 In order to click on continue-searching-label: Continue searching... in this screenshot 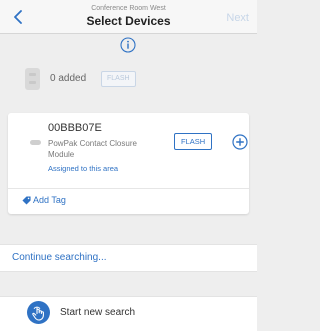, I will do `click(59, 257)`.